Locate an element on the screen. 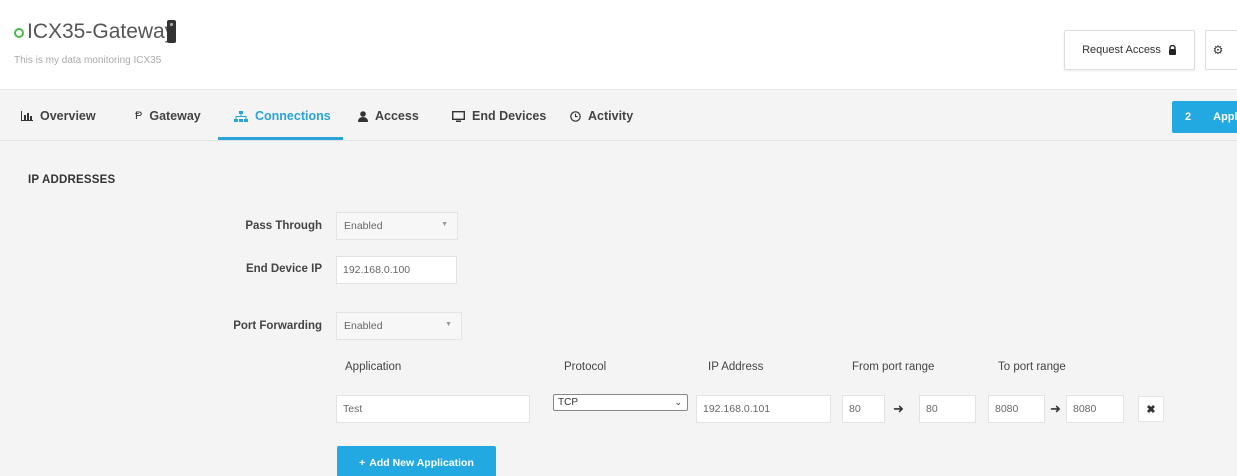 The image size is (1237, 476). plus-icon: + is located at coordinates (362, 463).